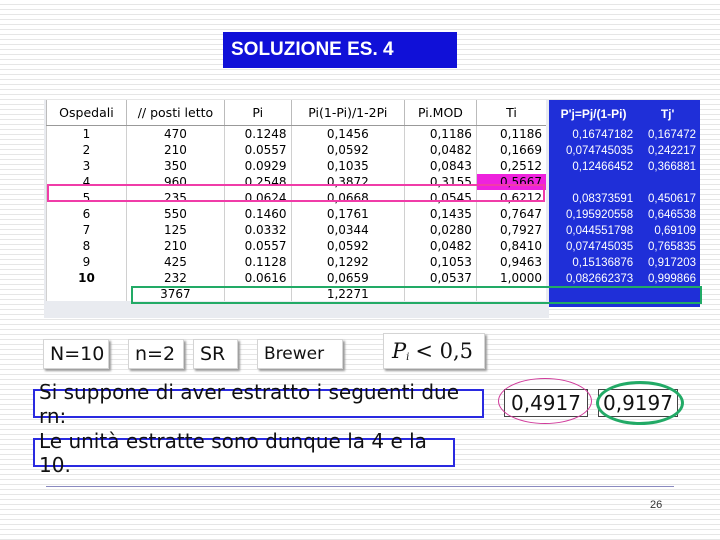  What do you see at coordinates (175, 133) in the screenshot?
I see `cell: 470` at bounding box center [175, 133].